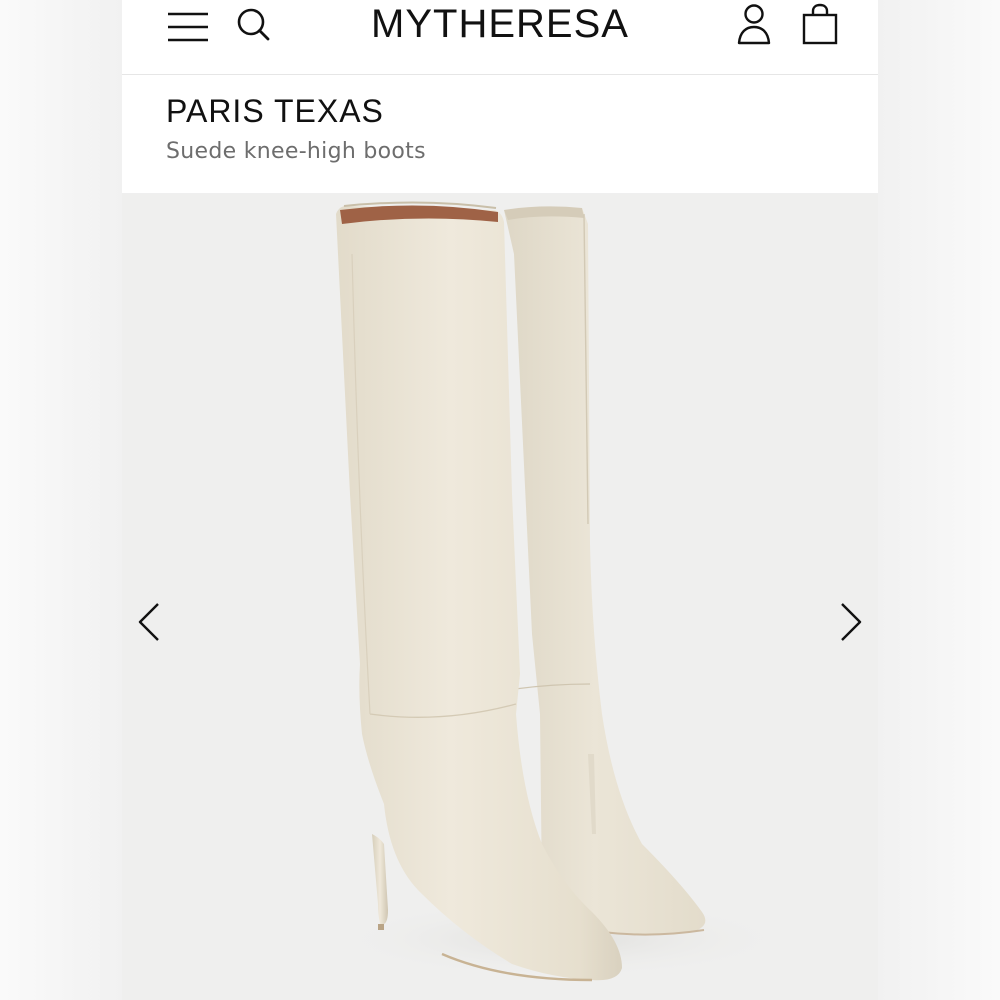 This screenshot has height=1000, width=1000. I want to click on left-backdrop, so click(61, 500).